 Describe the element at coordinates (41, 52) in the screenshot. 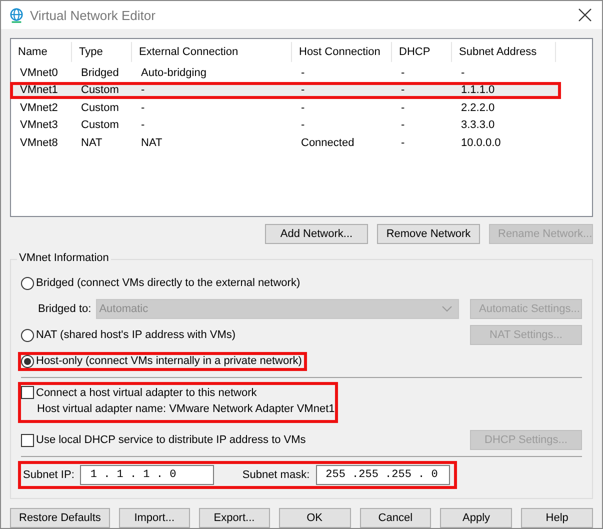

I see `column-header: Name` at that location.